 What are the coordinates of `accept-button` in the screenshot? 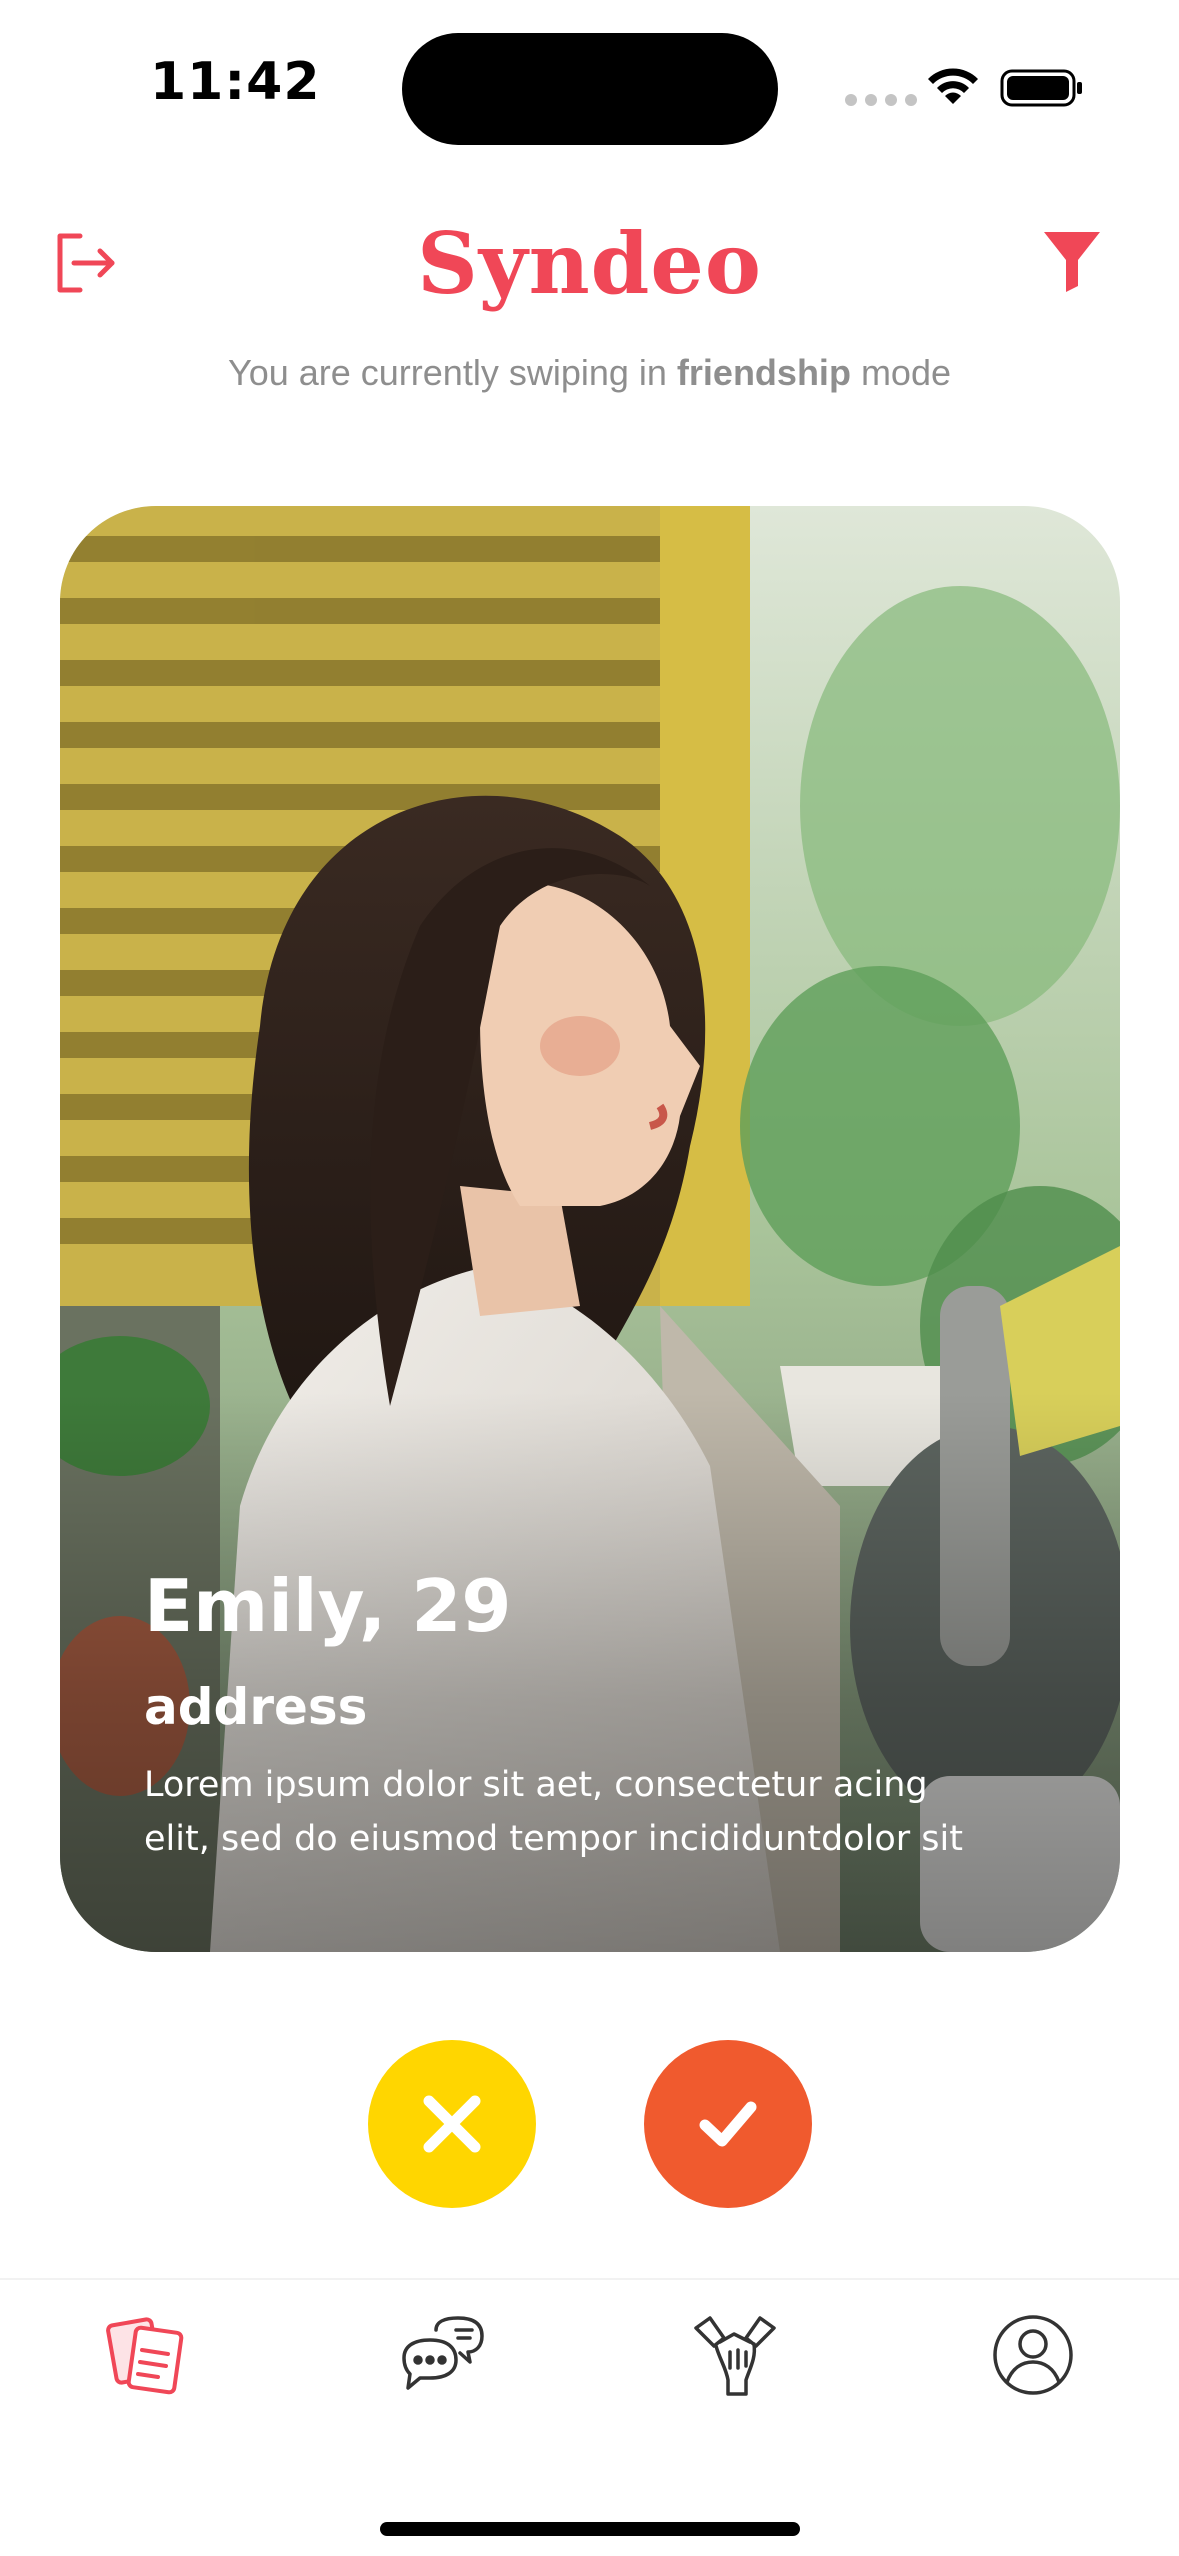 It's located at (728, 2124).